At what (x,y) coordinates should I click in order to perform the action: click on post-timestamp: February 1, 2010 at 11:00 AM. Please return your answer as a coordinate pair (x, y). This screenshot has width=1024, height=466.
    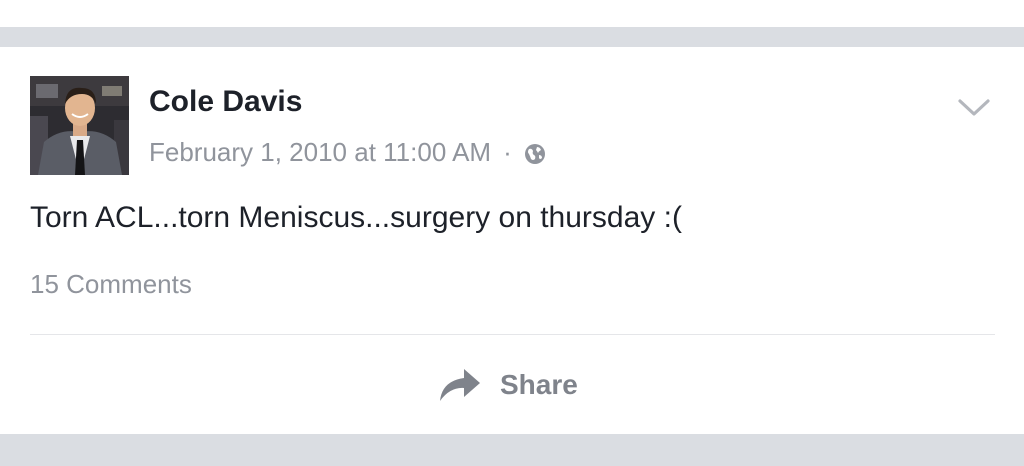
    Looking at the image, I should click on (320, 152).